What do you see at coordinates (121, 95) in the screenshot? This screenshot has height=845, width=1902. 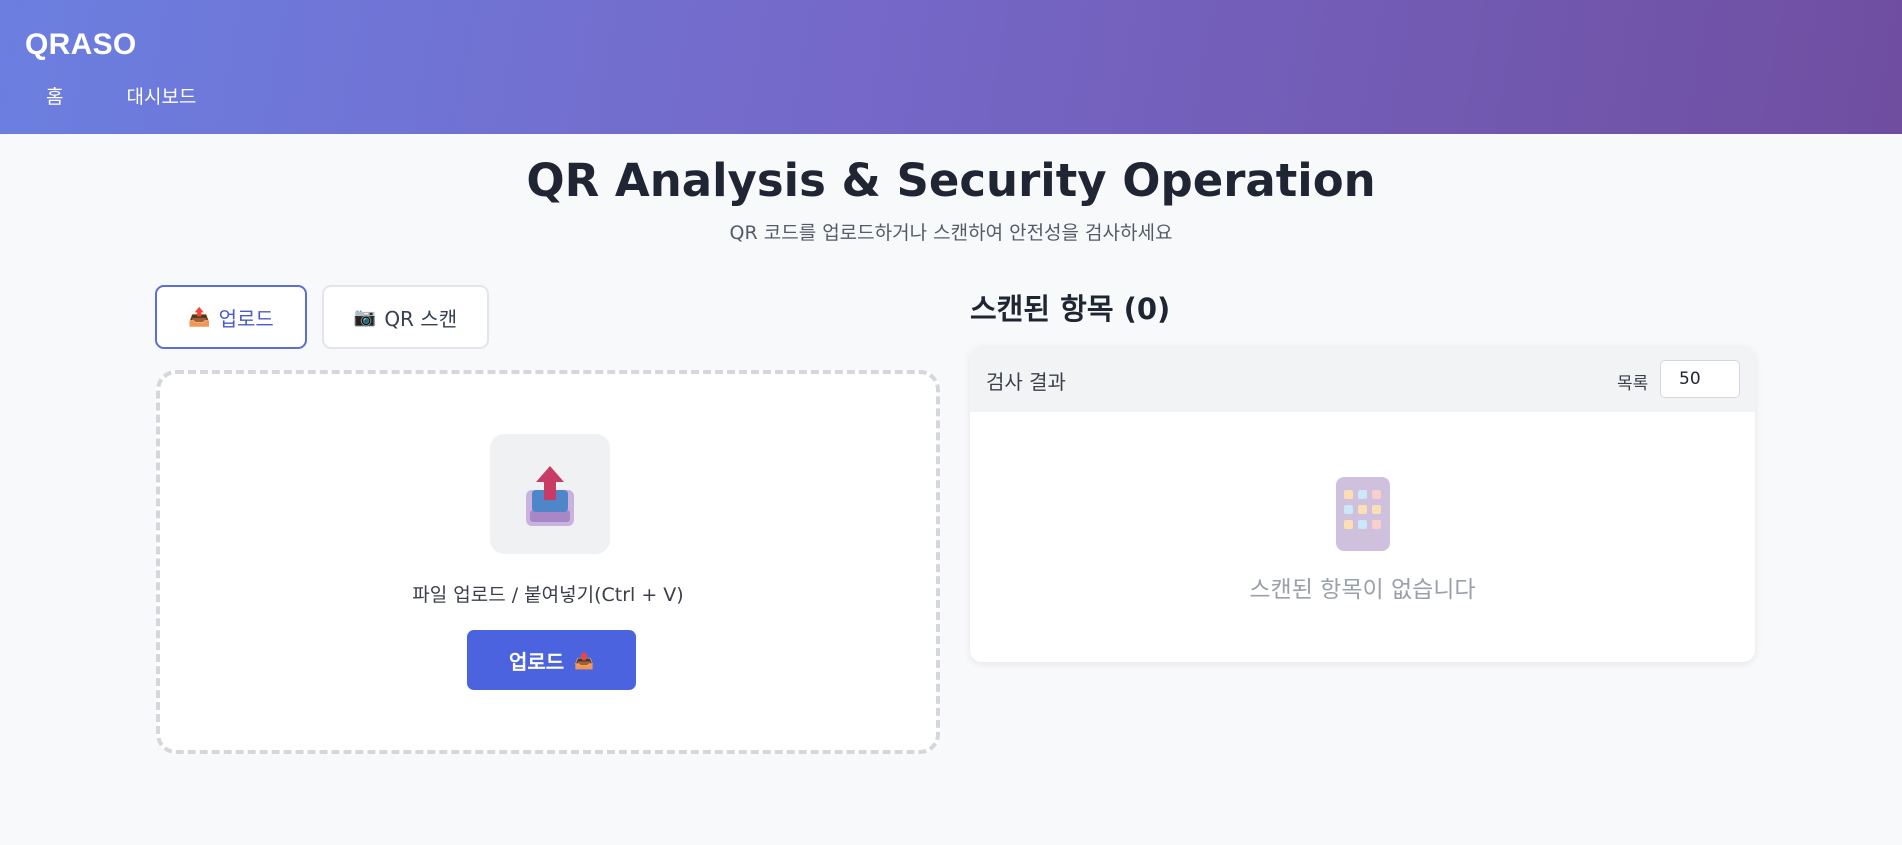 I see `main-nav: 홈 대시보드` at bounding box center [121, 95].